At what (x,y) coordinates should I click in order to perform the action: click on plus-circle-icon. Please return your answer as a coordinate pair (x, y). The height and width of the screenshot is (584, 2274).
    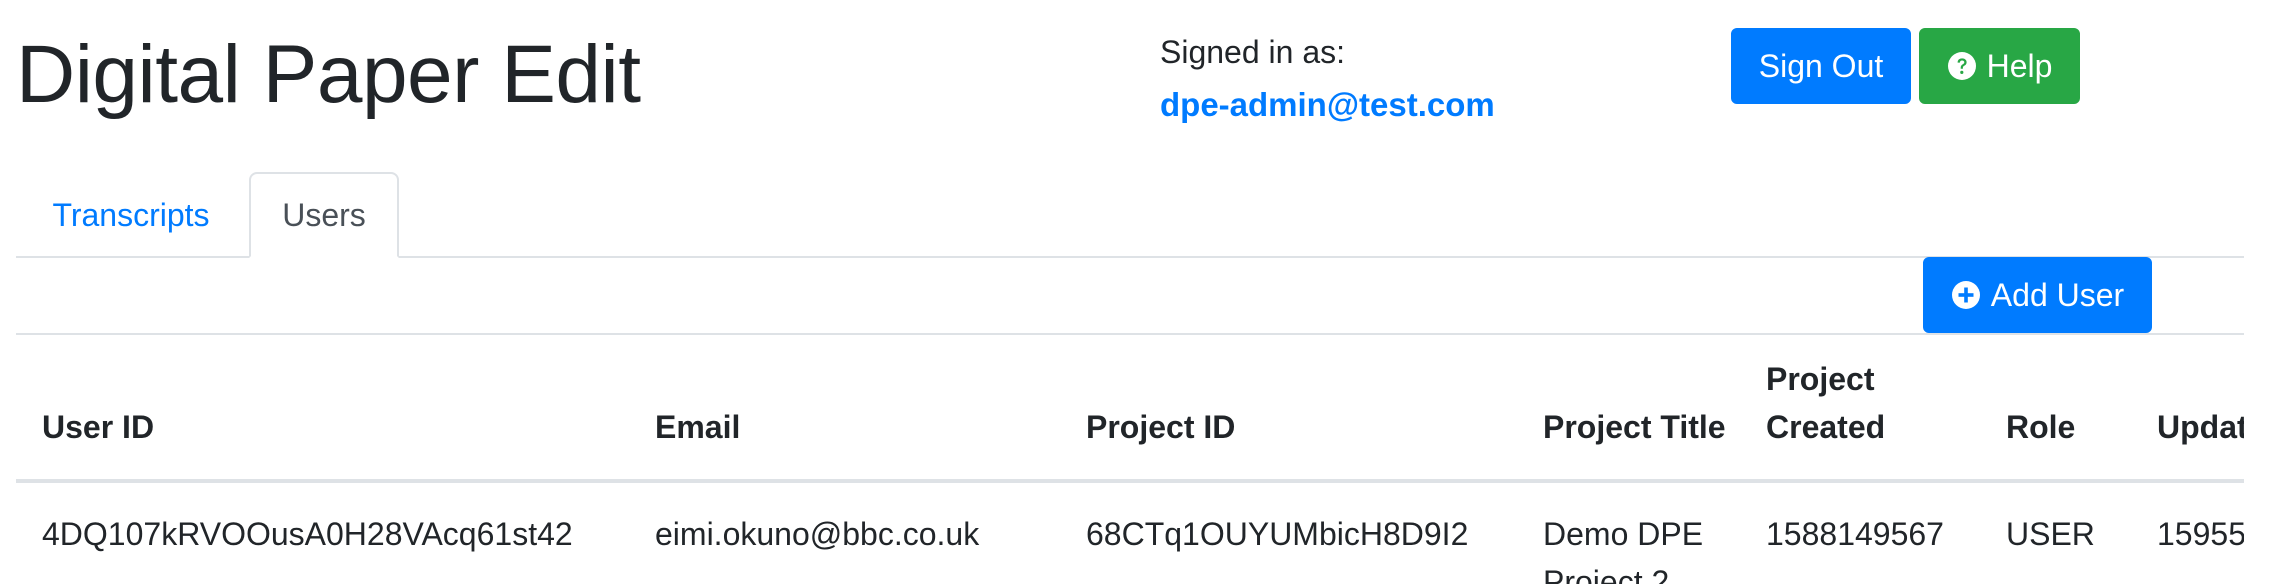
    Looking at the image, I should click on (1966, 295).